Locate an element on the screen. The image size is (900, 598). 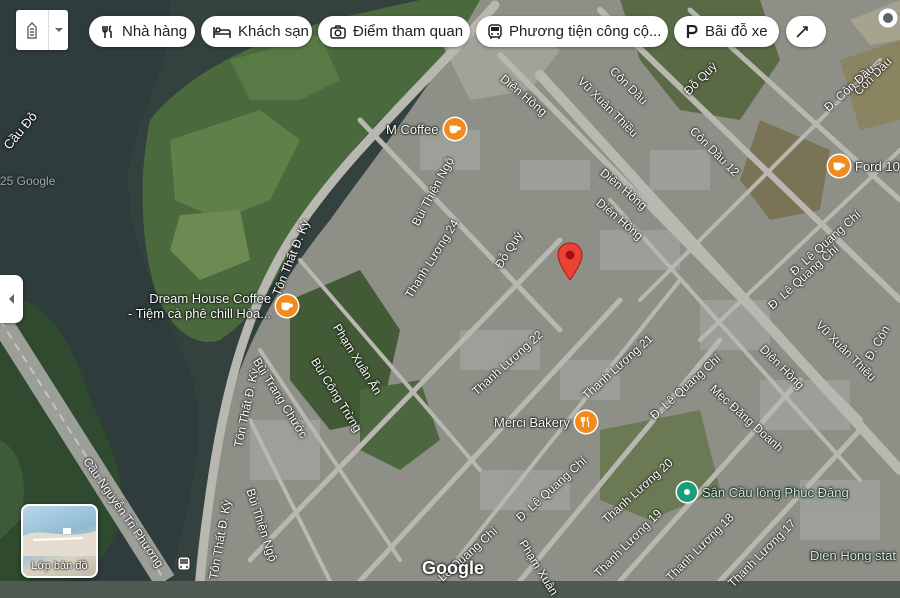
poi-label: Dien Hong stat is located at coordinates (853, 555).